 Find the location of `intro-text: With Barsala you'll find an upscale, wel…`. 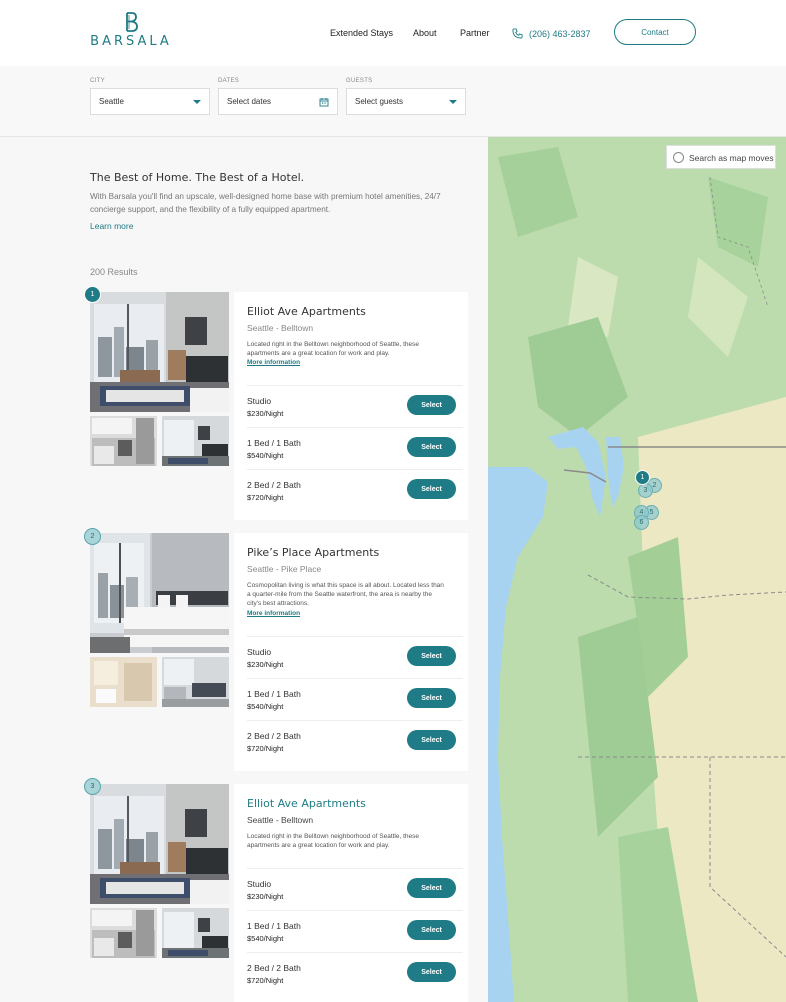

intro-text: With Barsala you'll find an upscale, wel… is located at coordinates (265, 203).